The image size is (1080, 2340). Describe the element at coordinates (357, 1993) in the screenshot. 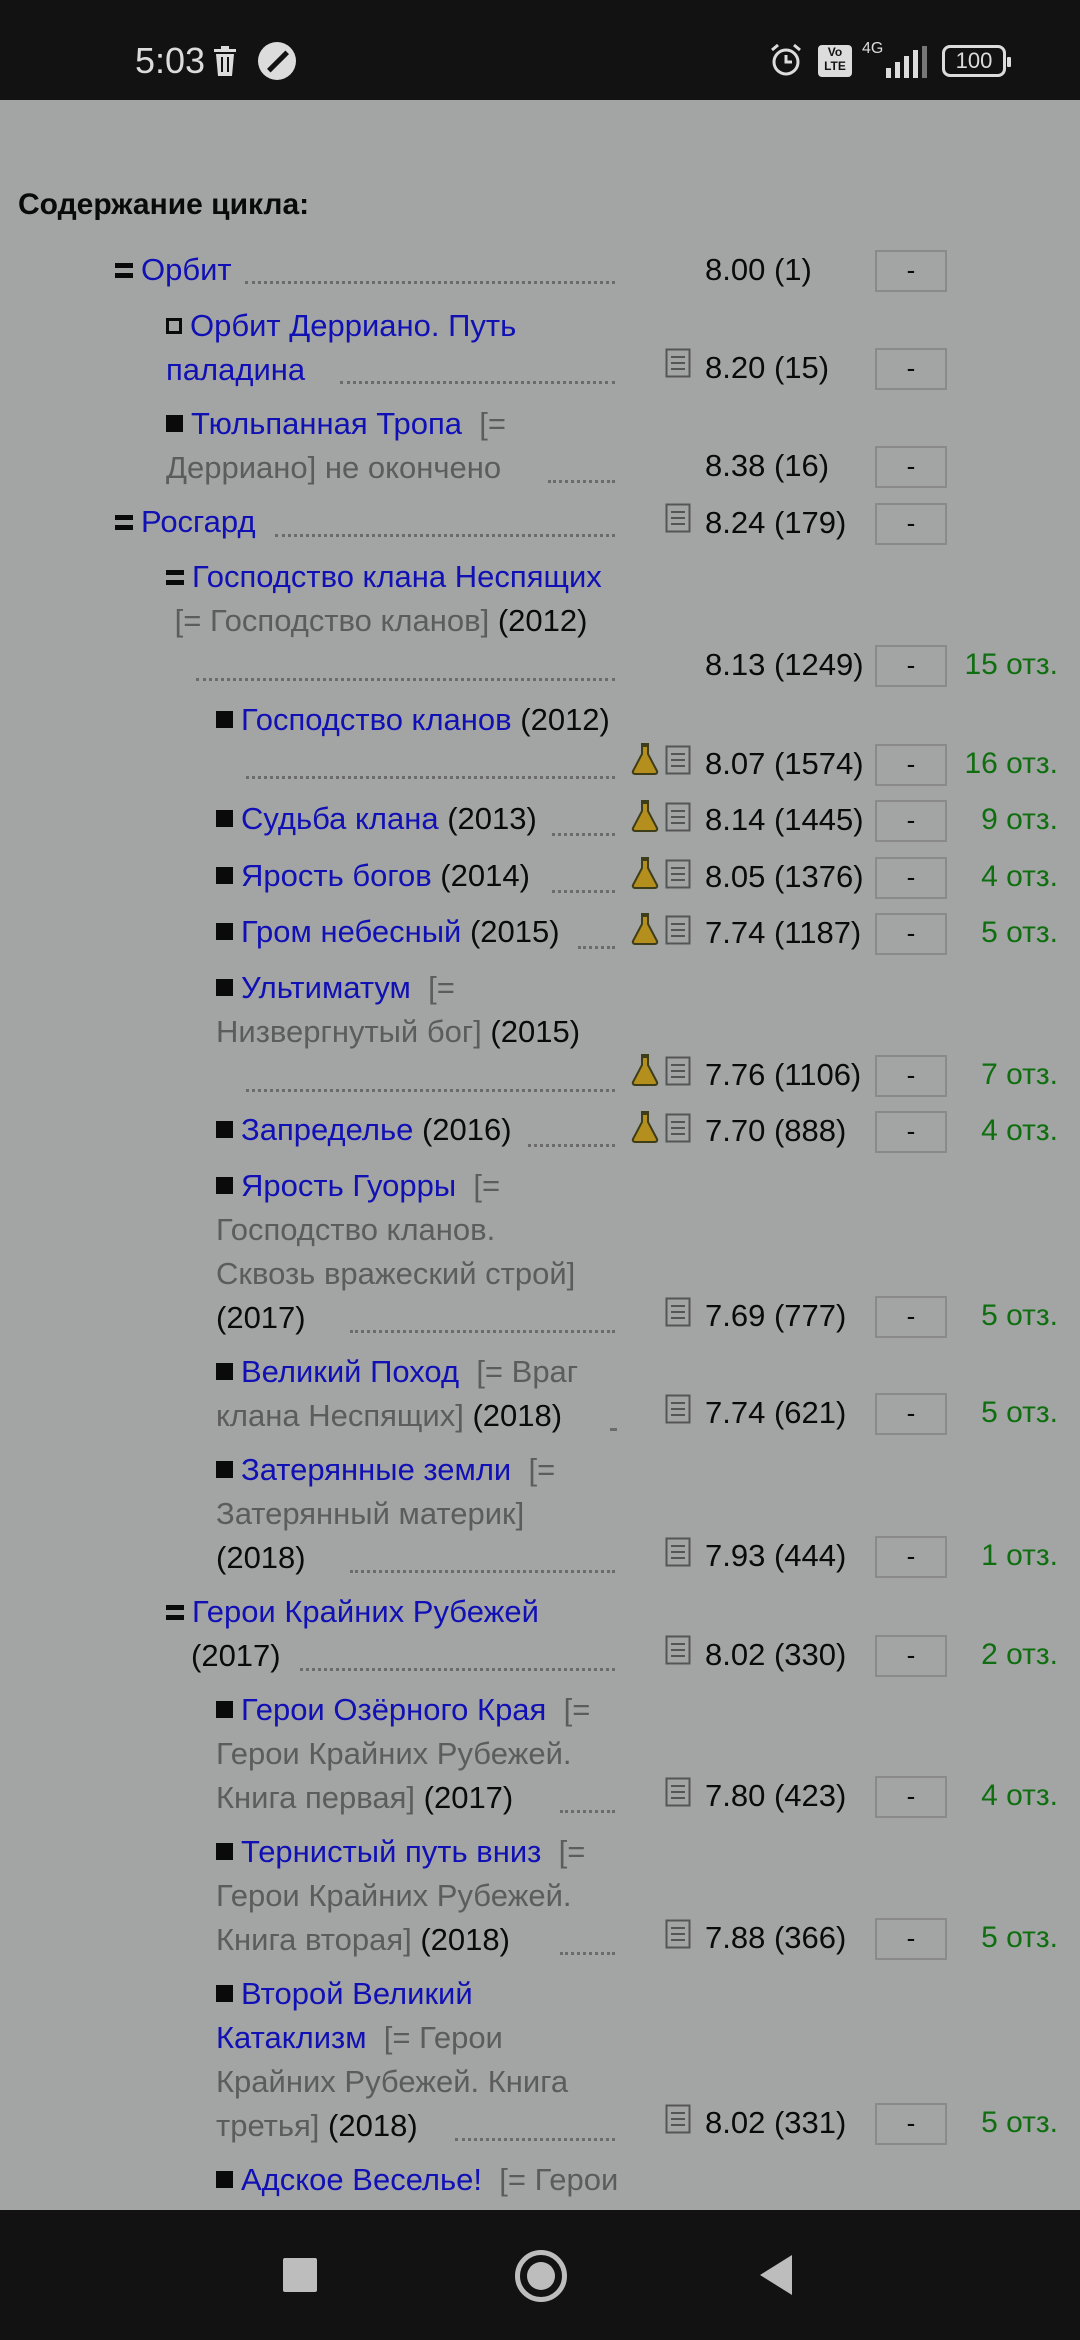

I see `work-link: Второй Великий` at that location.